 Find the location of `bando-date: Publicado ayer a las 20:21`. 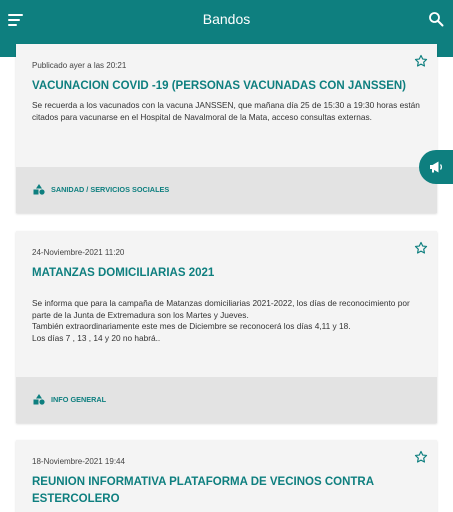

bando-date: Publicado ayer a las 20:21 is located at coordinates (79, 65).